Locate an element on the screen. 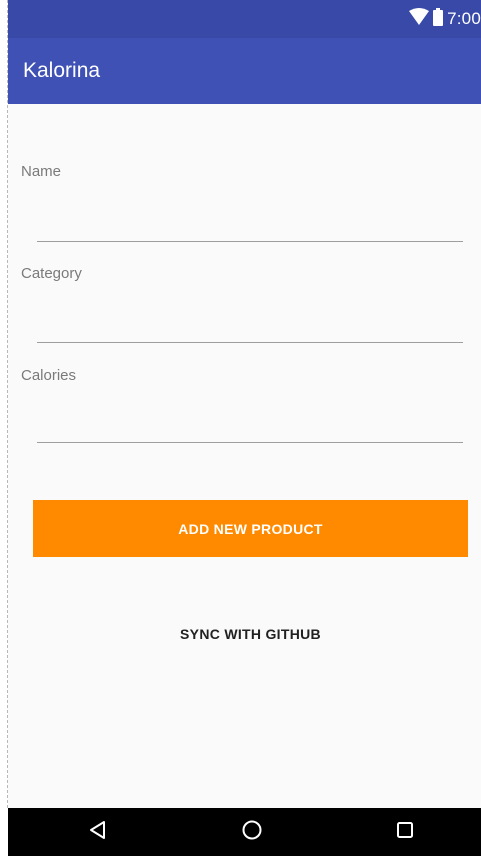  home-button is located at coordinates (252, 832).